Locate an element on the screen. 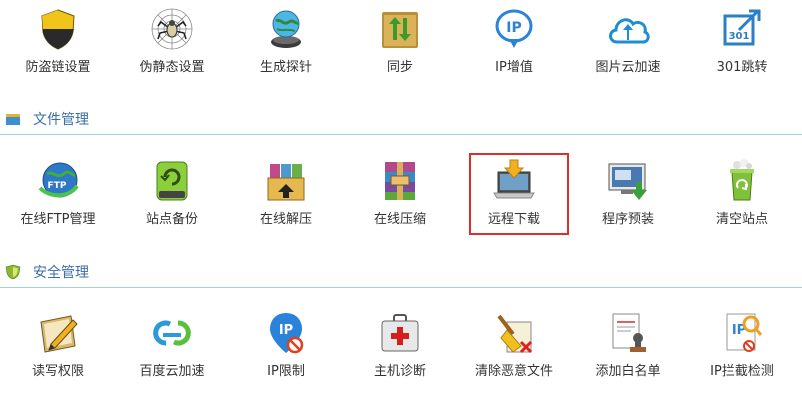 The height and width of the screenshot is (394, 802). clean-malicious-files-tile: 清除恶意文件 is located at coordinates (514, 344).